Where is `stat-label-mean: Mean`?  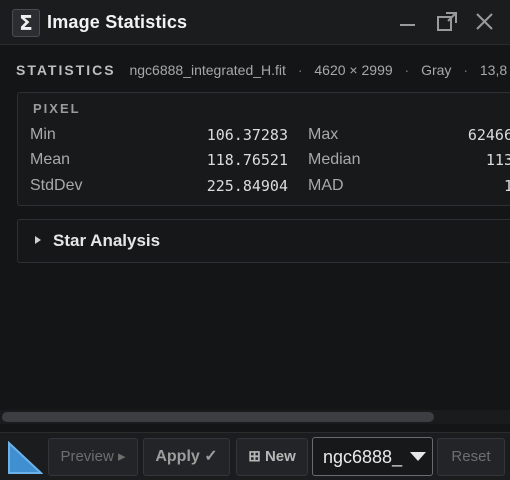 stat-label-mean: Mean is located at coordinates (50, 159).